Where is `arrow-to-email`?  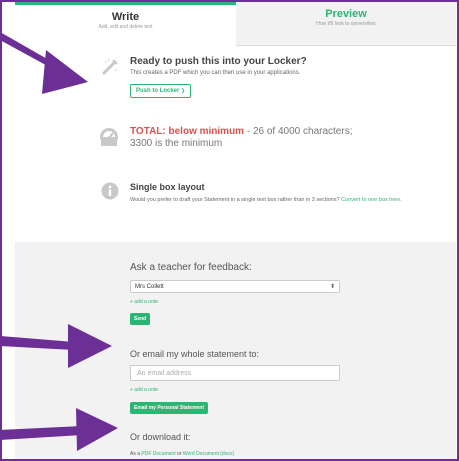
arrow-to-email is located at coordinates (57, 346).